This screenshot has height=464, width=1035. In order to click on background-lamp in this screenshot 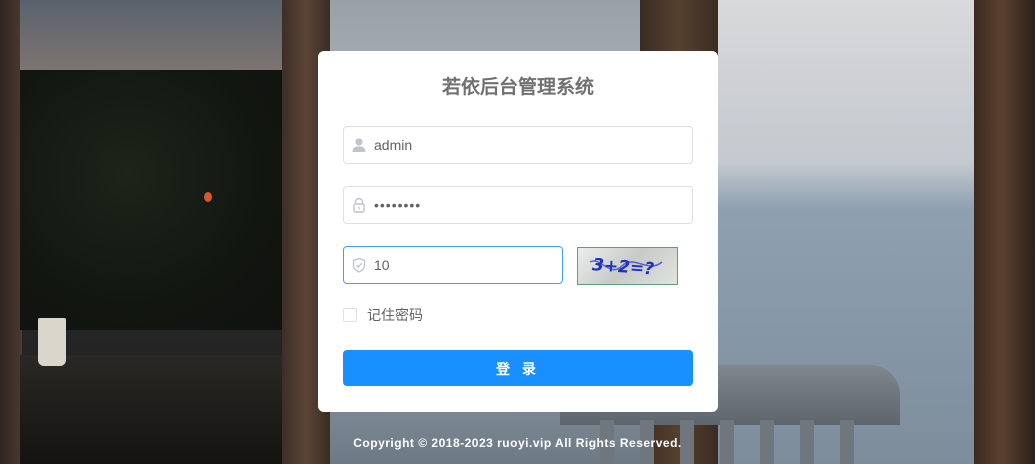, I will do `click(208, 197)`.